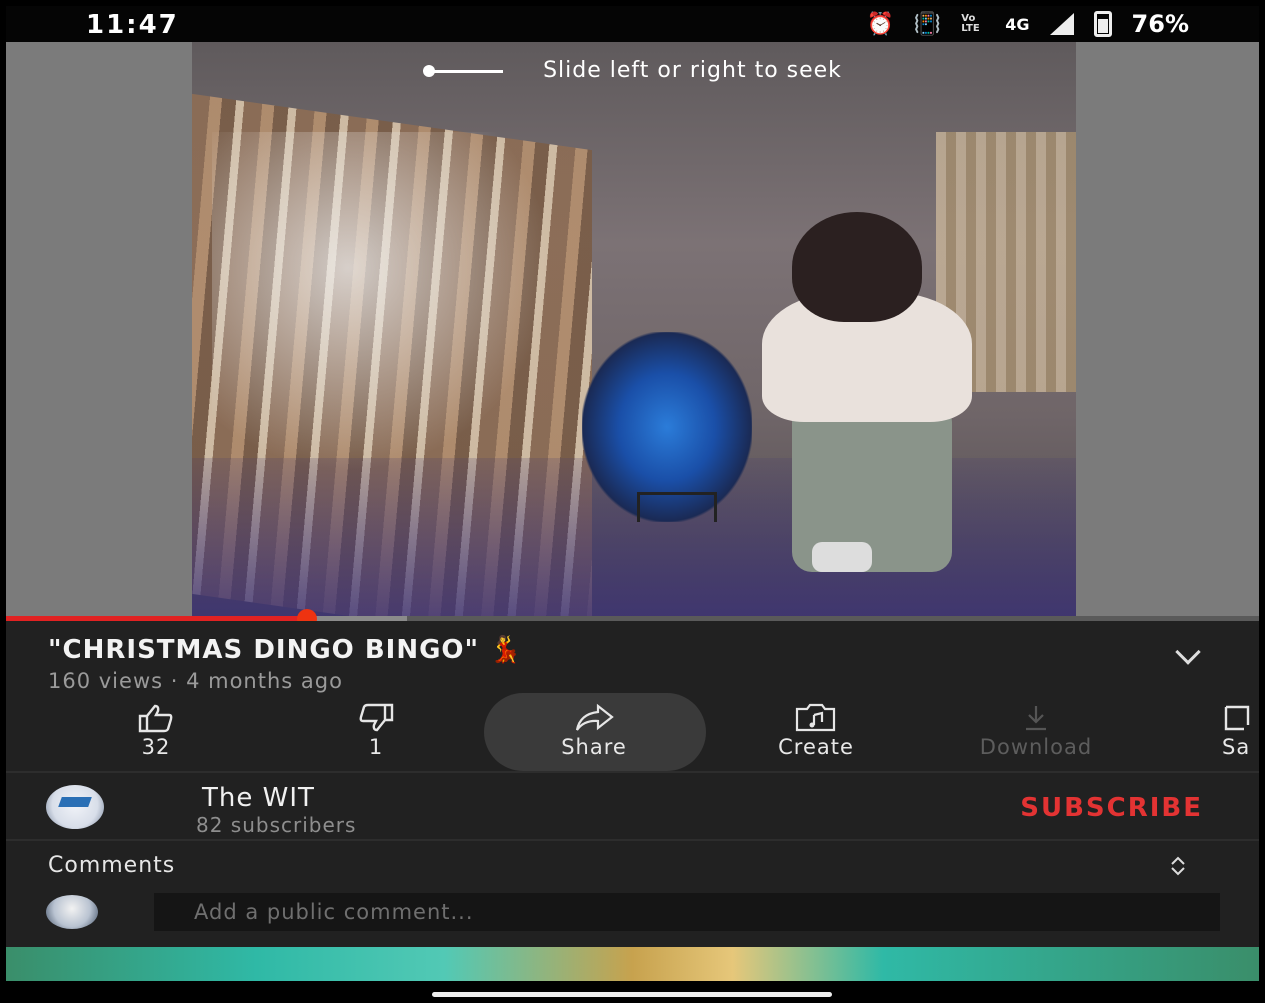 Image resolution: width=1265 pixels, height=1003 pixels. What do you see at coordinates (880, 24) in the screenshot?
I see `alarm-icon: ⏰` at bounding box center [880, 24].